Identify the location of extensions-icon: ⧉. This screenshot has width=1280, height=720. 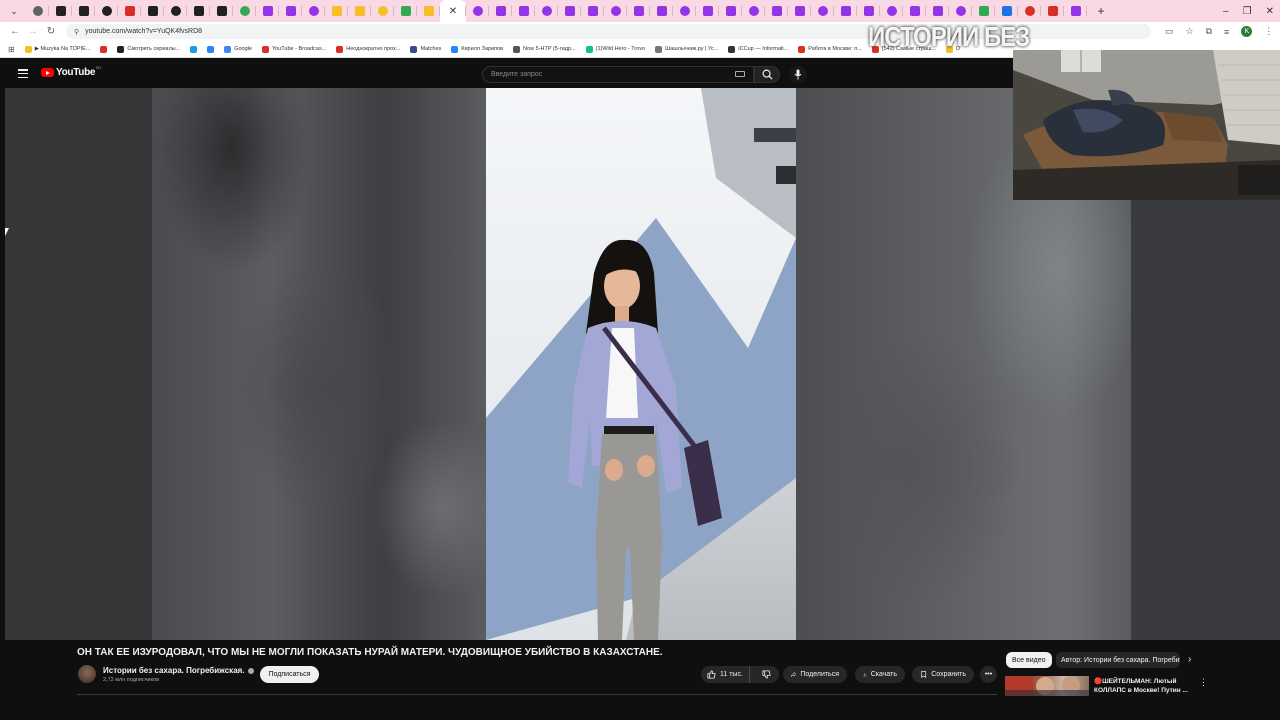
(1209, 31).